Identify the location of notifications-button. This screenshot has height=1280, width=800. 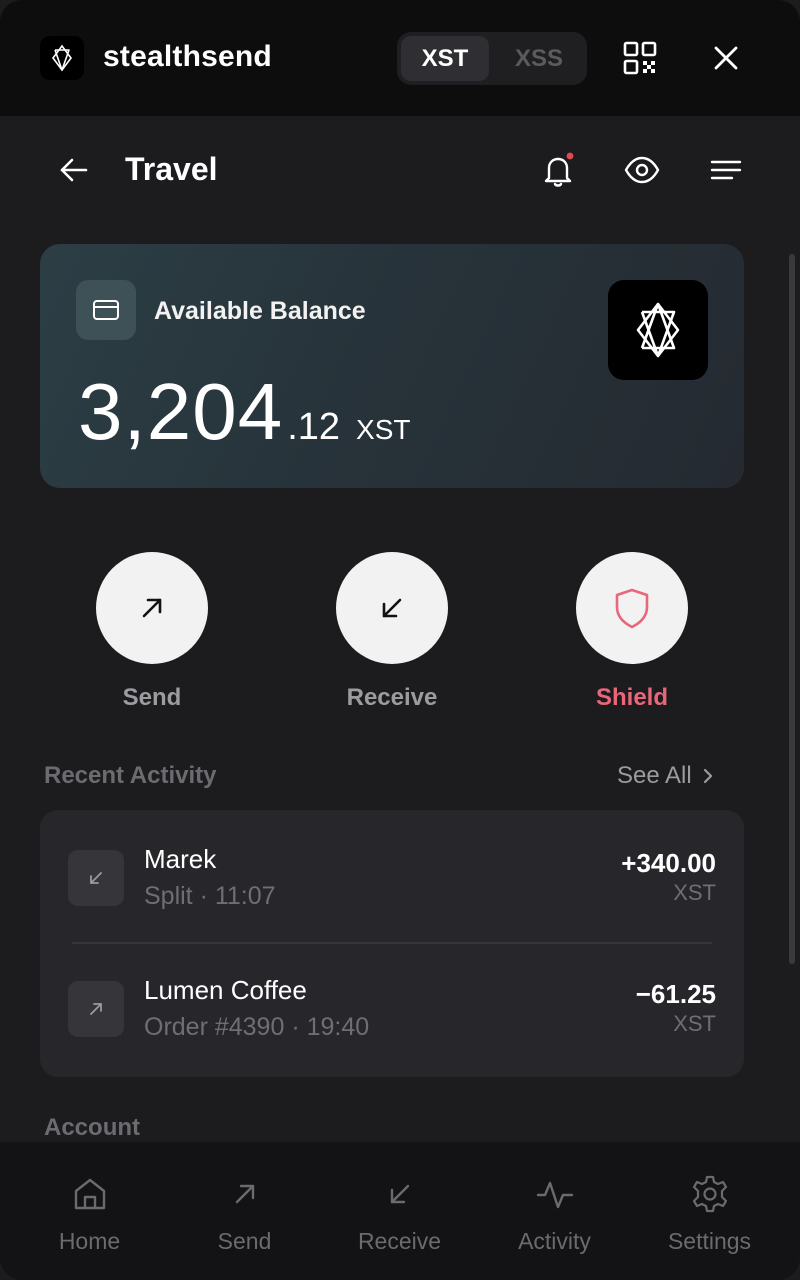
(558, 170).